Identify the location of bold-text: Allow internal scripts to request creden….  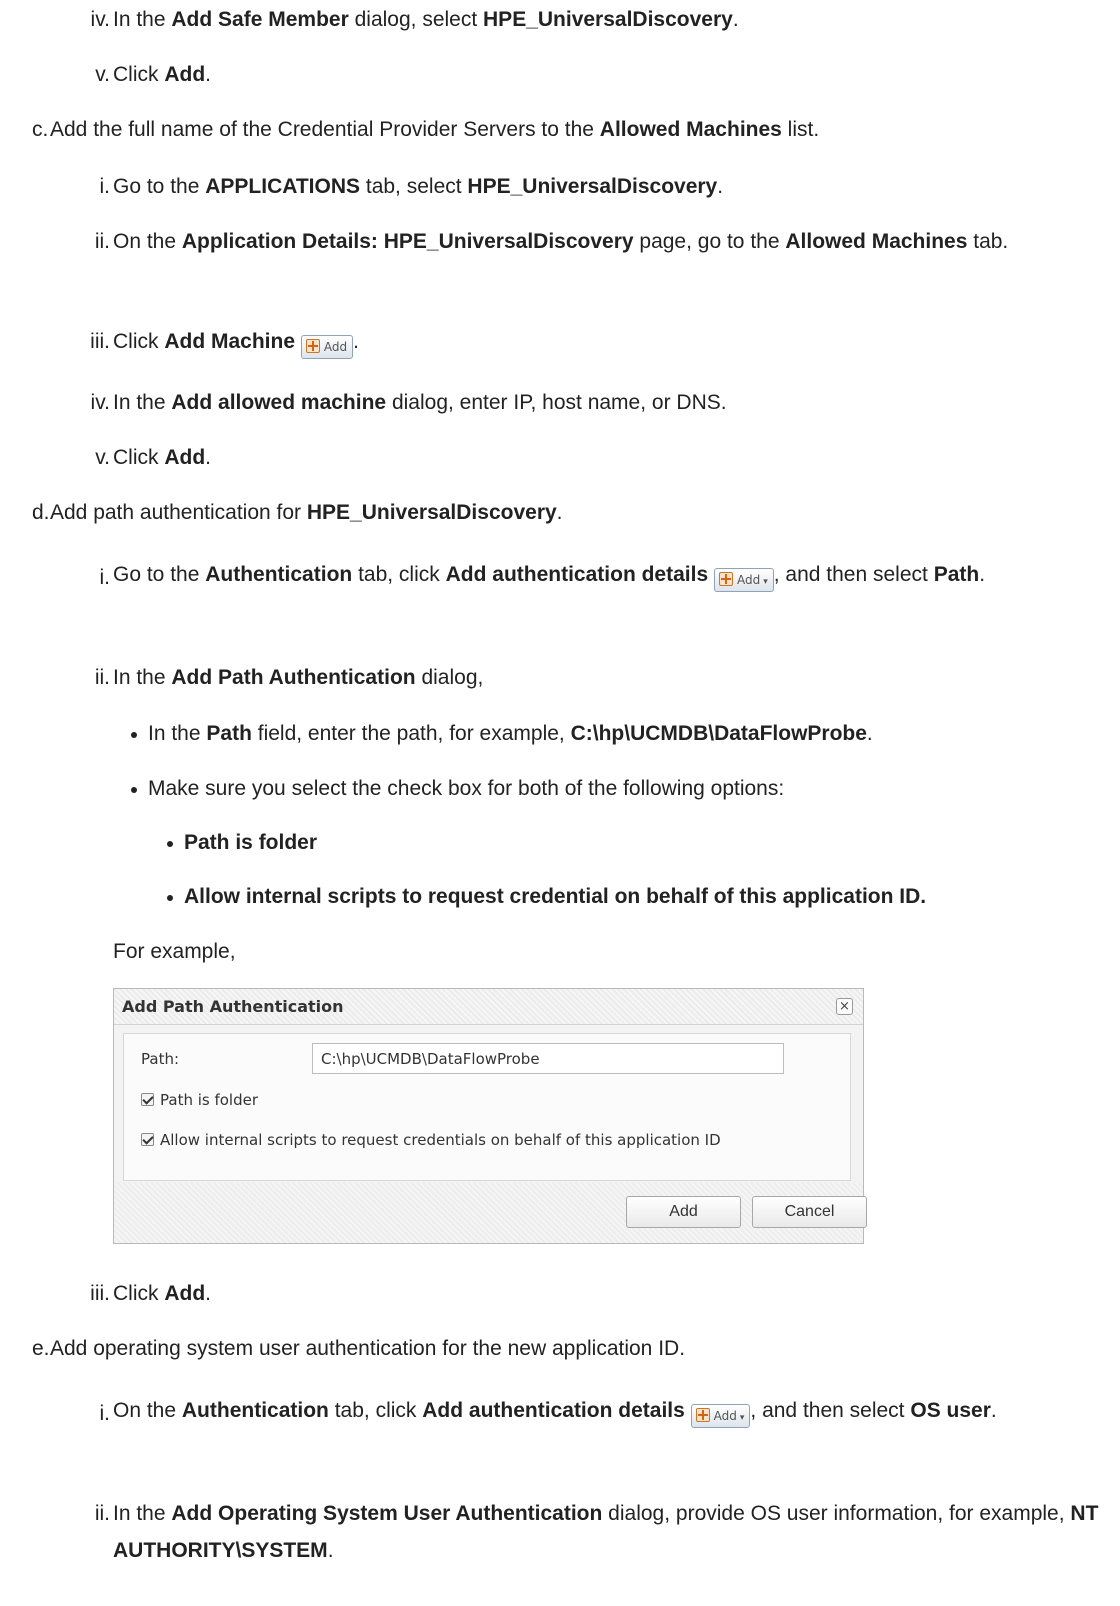
(555, 896).